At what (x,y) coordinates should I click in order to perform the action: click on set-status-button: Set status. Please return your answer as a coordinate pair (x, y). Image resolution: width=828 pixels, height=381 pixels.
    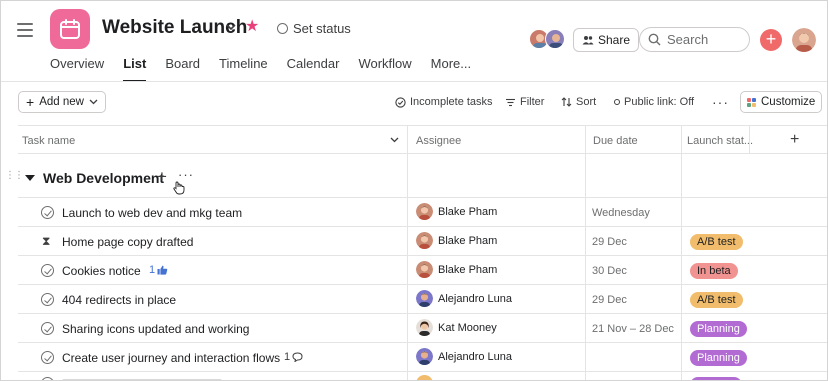
    Looking at the image, I should click on (314, 28).